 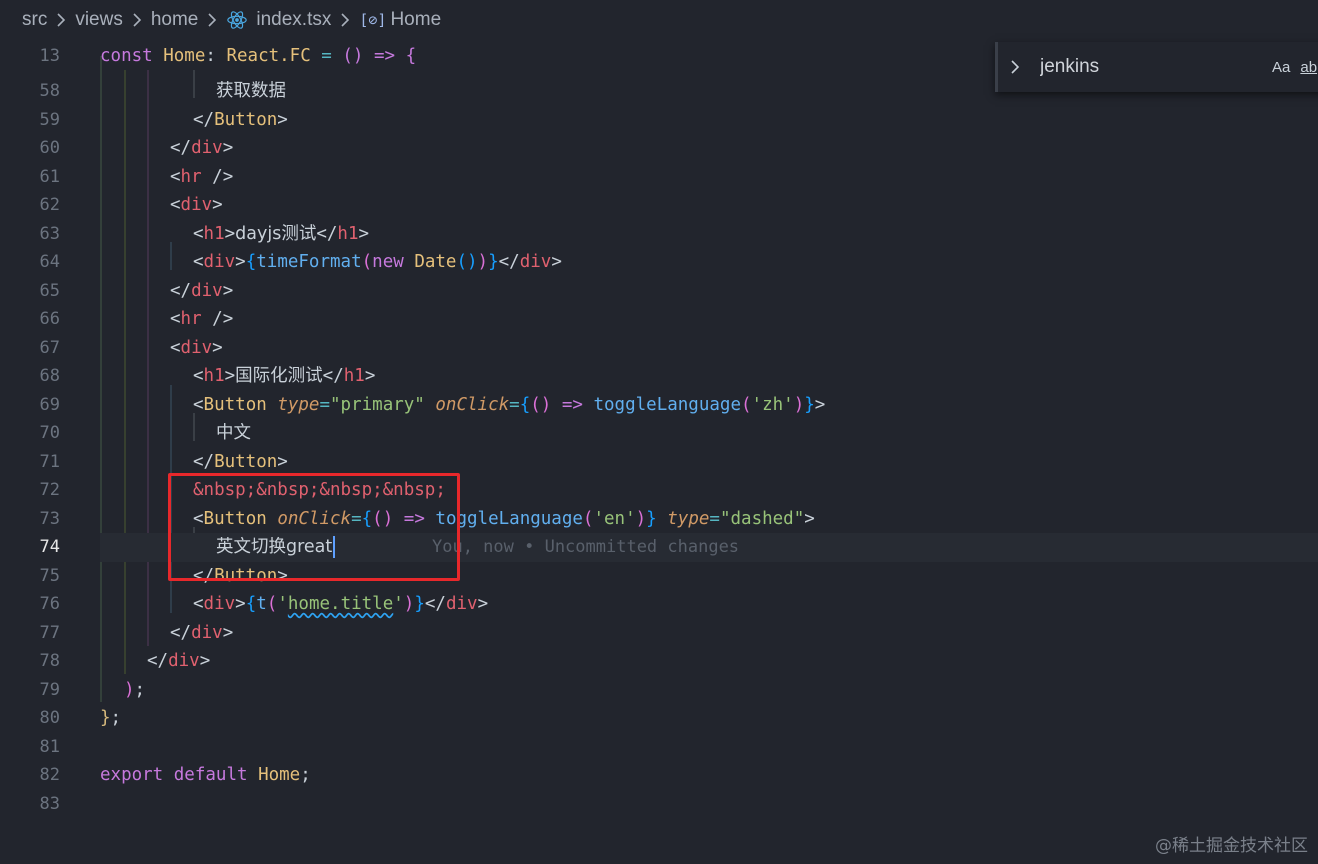 I want to click on code-line: 64 <div>{timeFormat(new Date())}</div>, so click(x=659, y=262).